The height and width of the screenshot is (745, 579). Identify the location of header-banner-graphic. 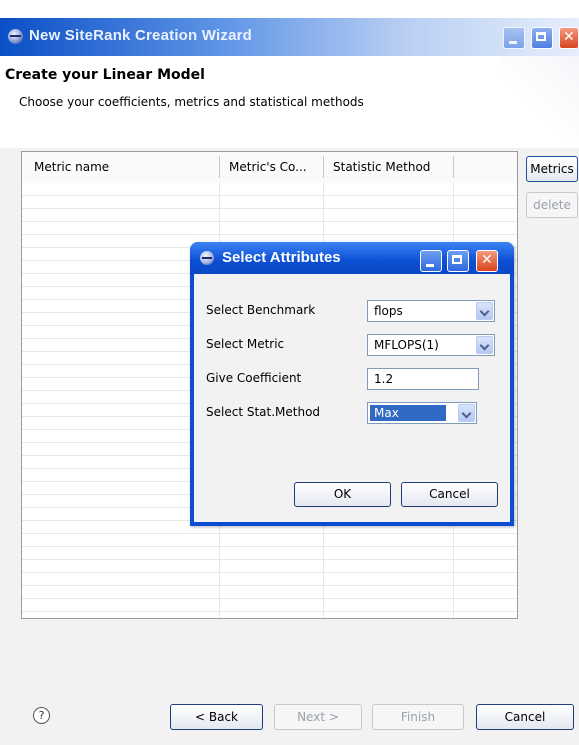
(539, 102).